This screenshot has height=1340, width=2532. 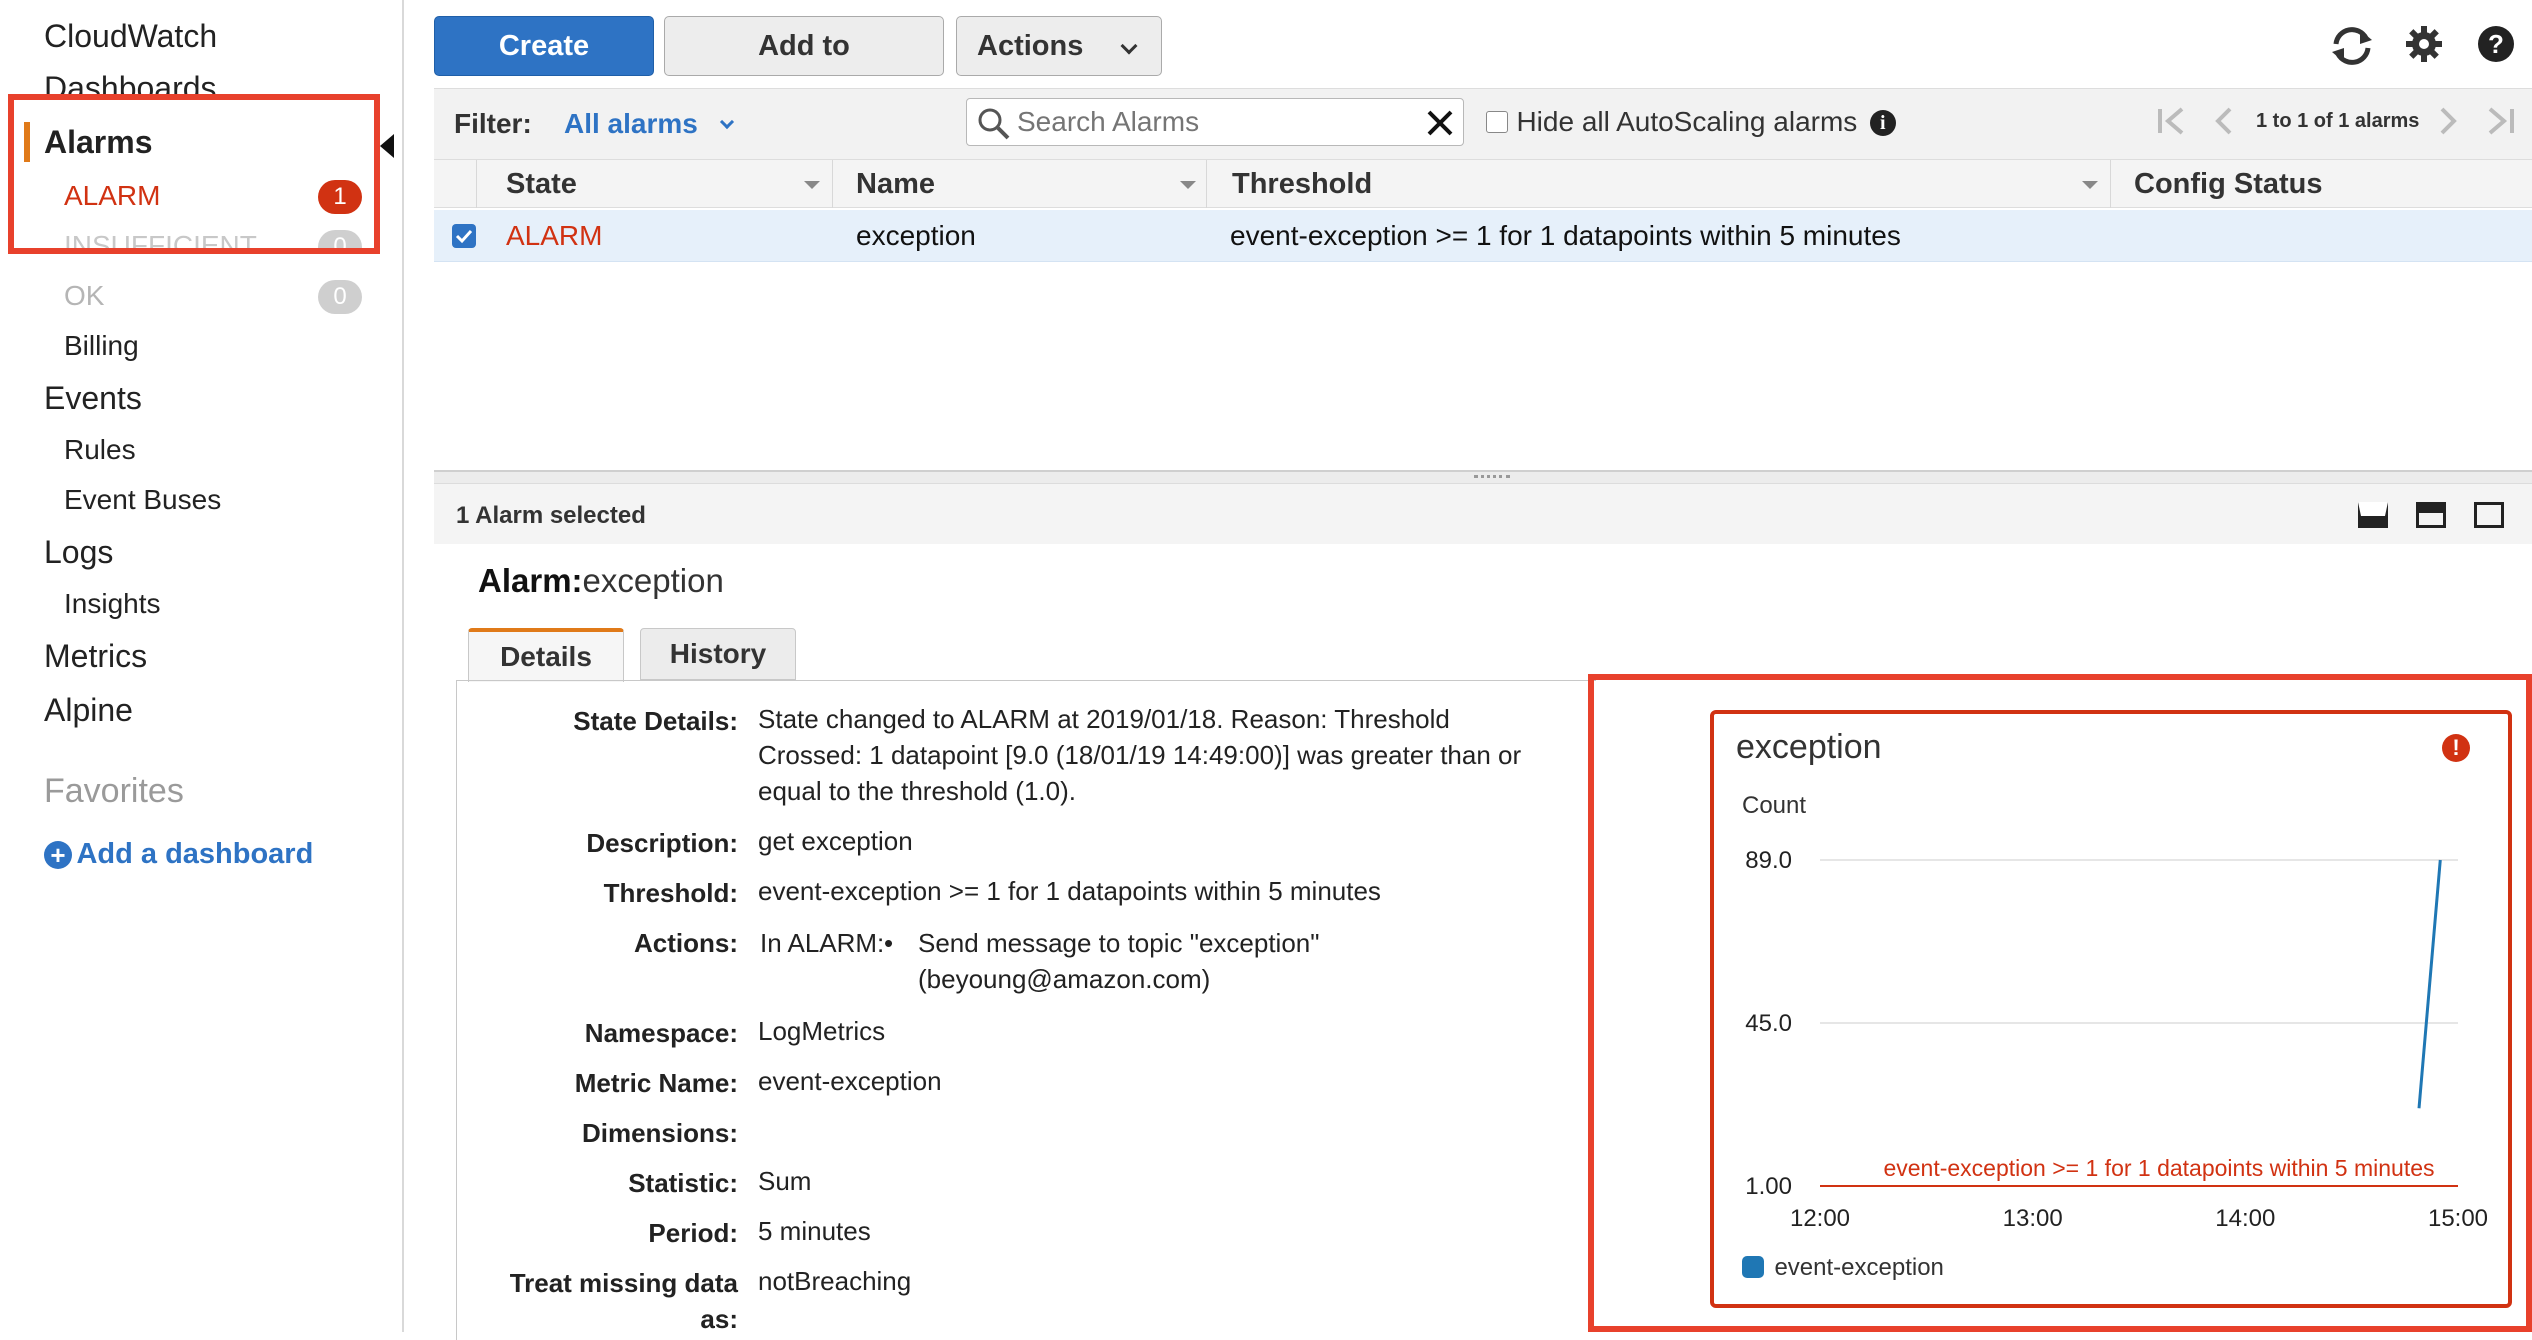 What do you see at coordinates (1774, 805) in the screenshot?
I see `chart-y-label: Count` at bounding box center [1774, 805].